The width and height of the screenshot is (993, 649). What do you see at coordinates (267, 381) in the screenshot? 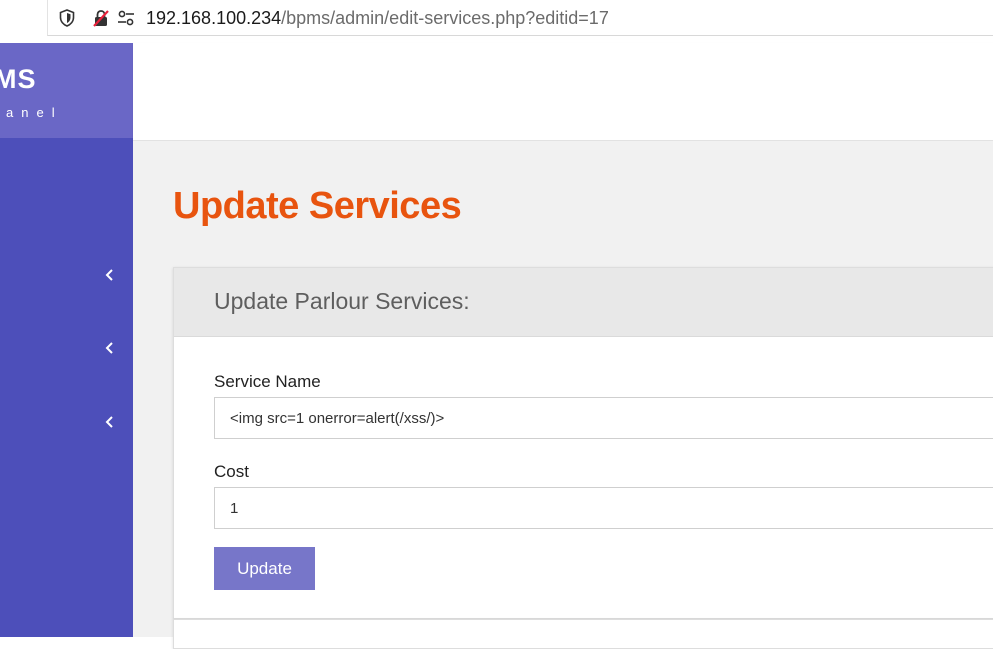
I see `service-name-label: Service Name` at bounding box center [267, 381].